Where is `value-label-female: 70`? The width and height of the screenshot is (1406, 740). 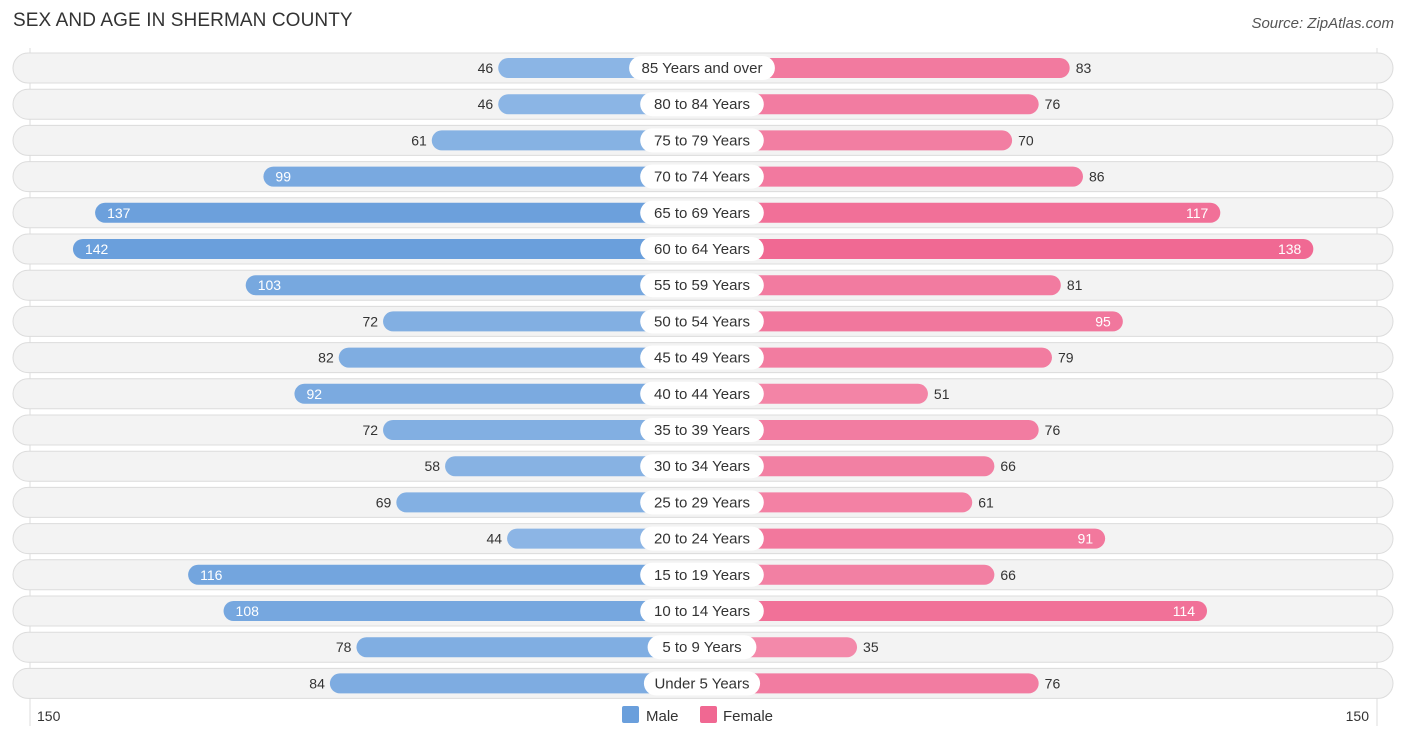 value-label-female: 70 is located at coordinates (1026, 140).